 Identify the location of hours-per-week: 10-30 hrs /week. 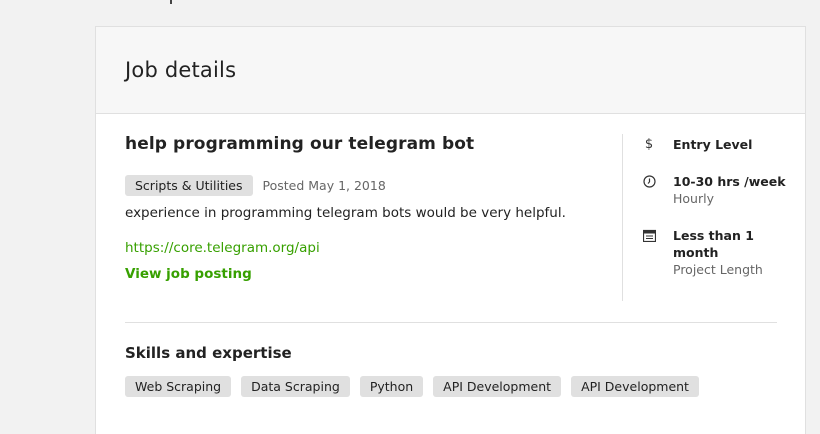
(729, 181).